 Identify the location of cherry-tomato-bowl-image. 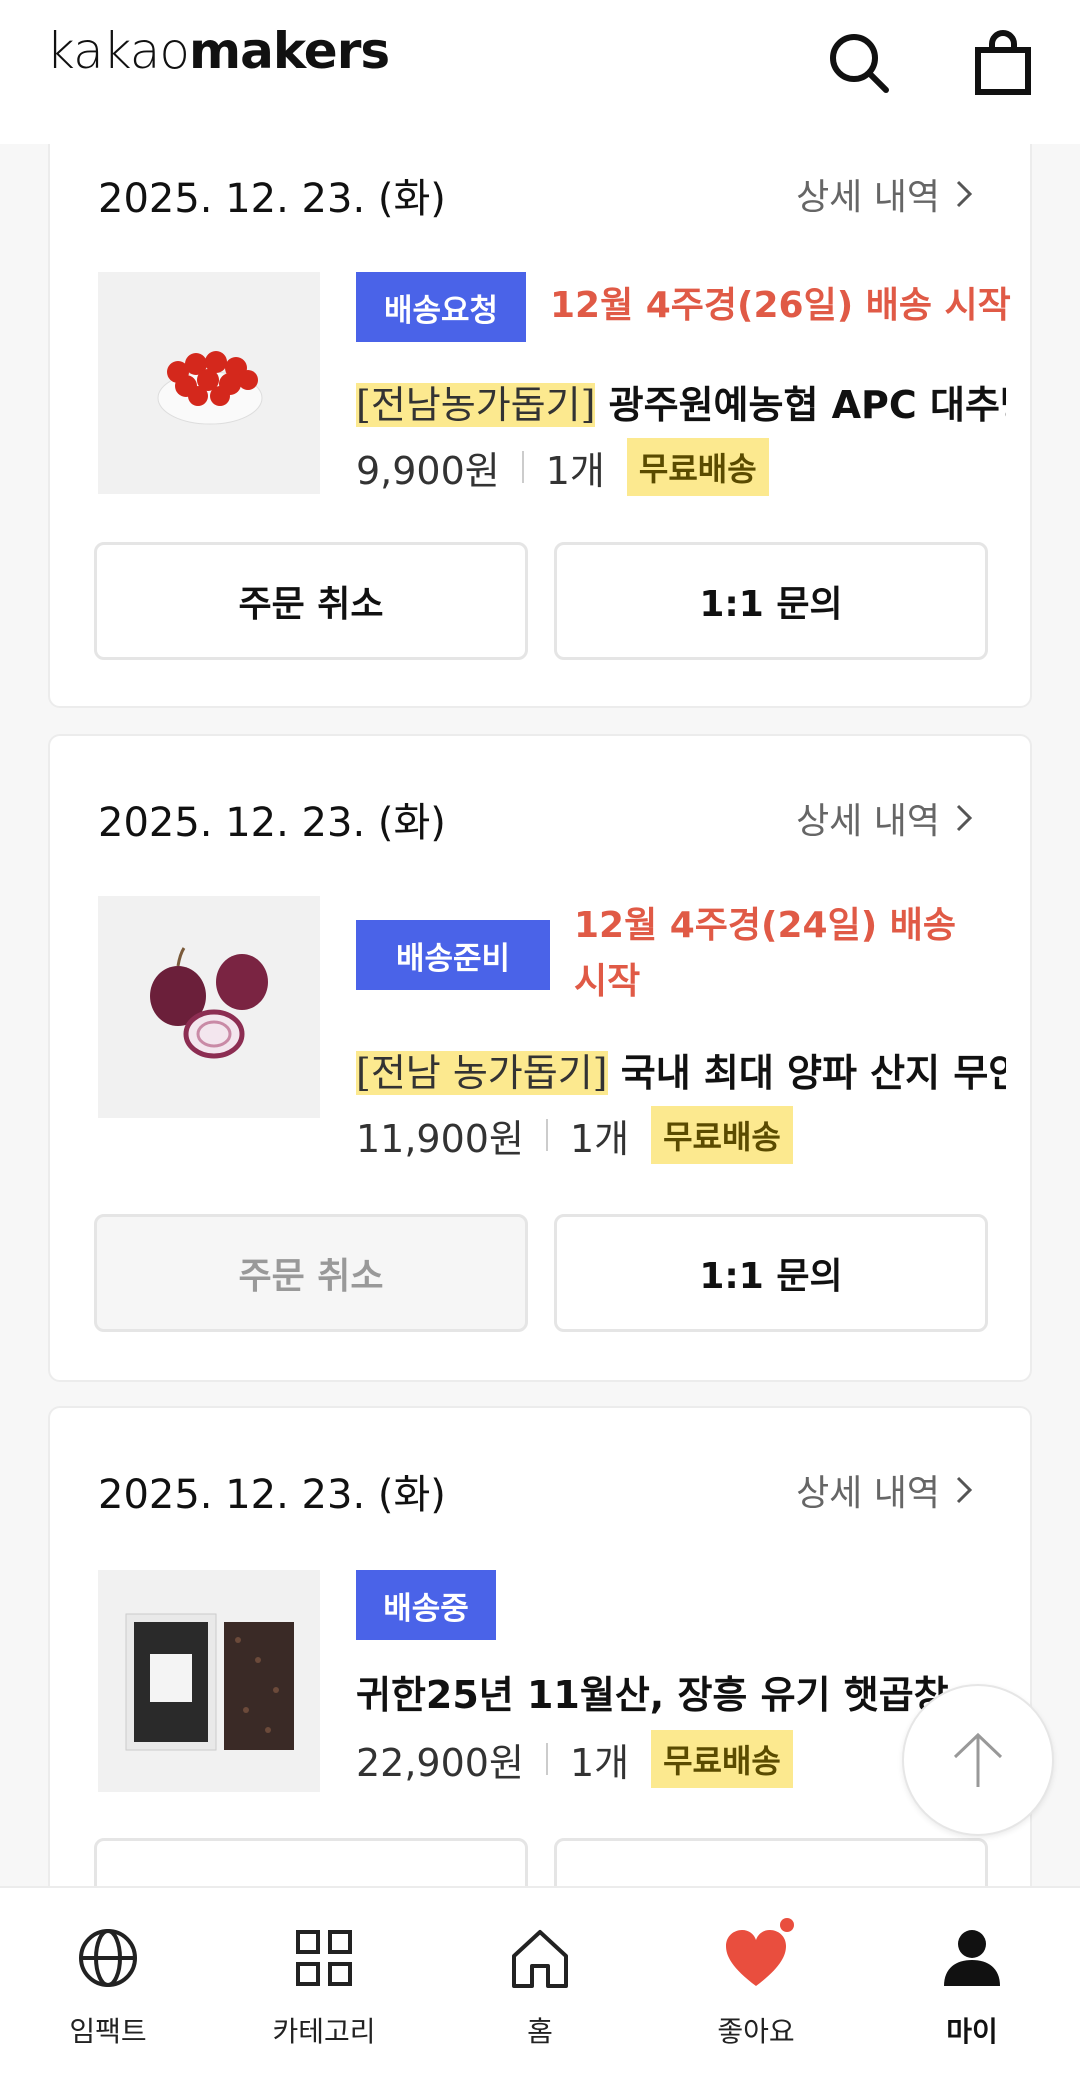
(210, 388).